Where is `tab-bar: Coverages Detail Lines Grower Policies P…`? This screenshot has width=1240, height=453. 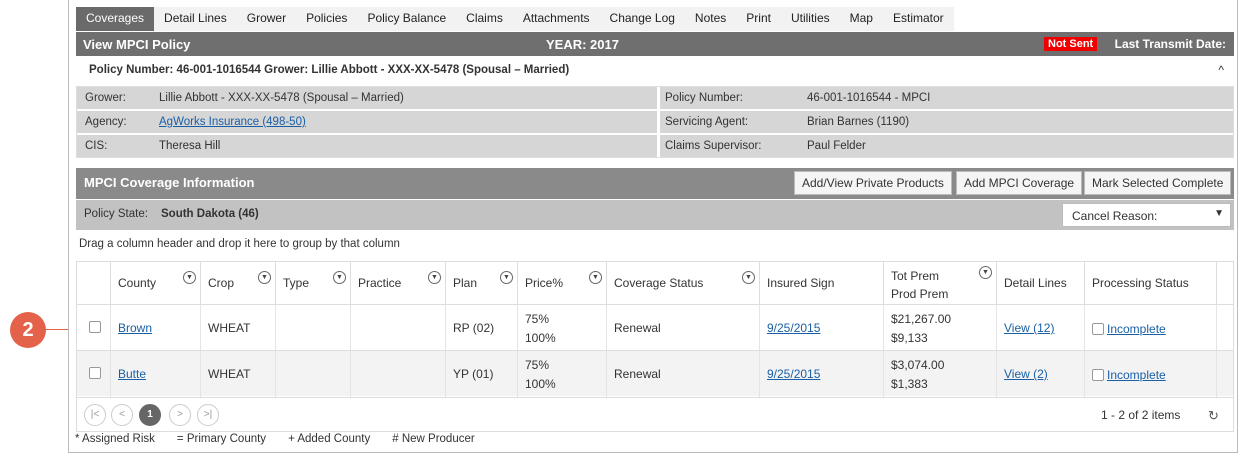
tab-bar: Coverages Detail Lines Grower Policies P… is located at coordinates (515, 19).